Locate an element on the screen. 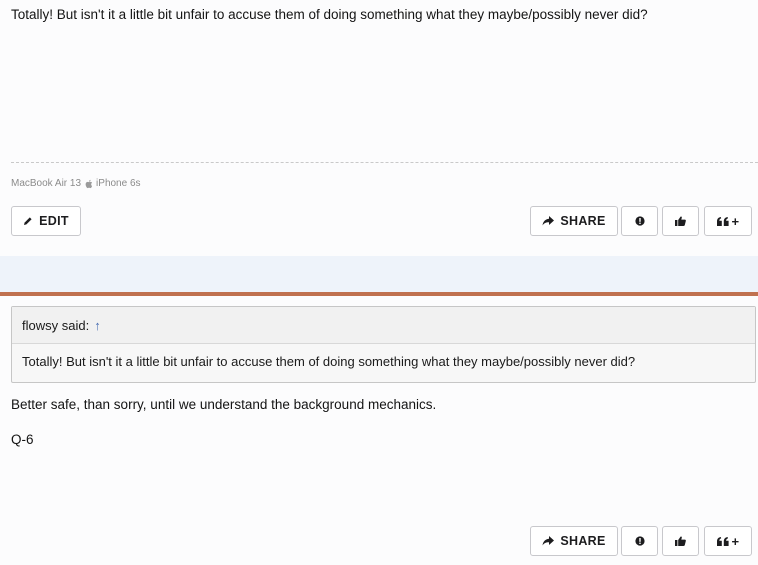  quote-jump-arrow-icon: ↑ is located at coordinates (97, 325).